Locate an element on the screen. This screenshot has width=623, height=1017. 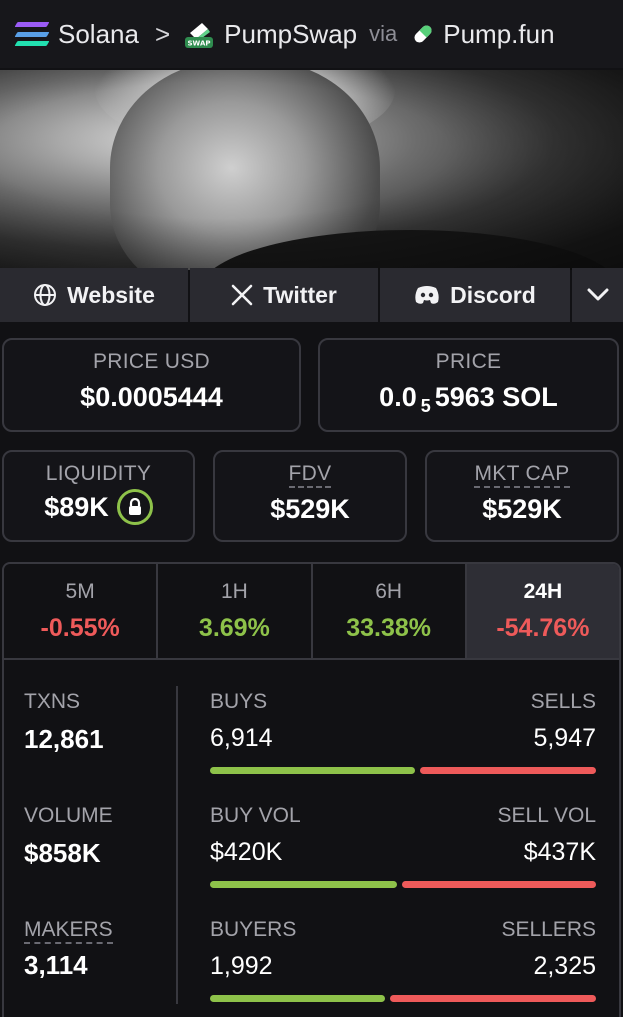
sellers-label: SELLERS is located at coordinates (548, 929).